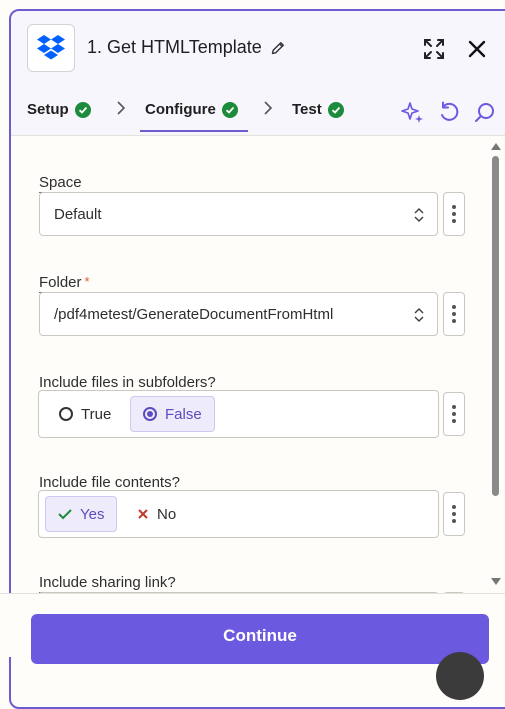 Image resolution: width=505 pixels, height=709 pixels. Describe the element at coordinates (150, 414) in the screenshot. I see `radio-button-selected-icon` at that location.